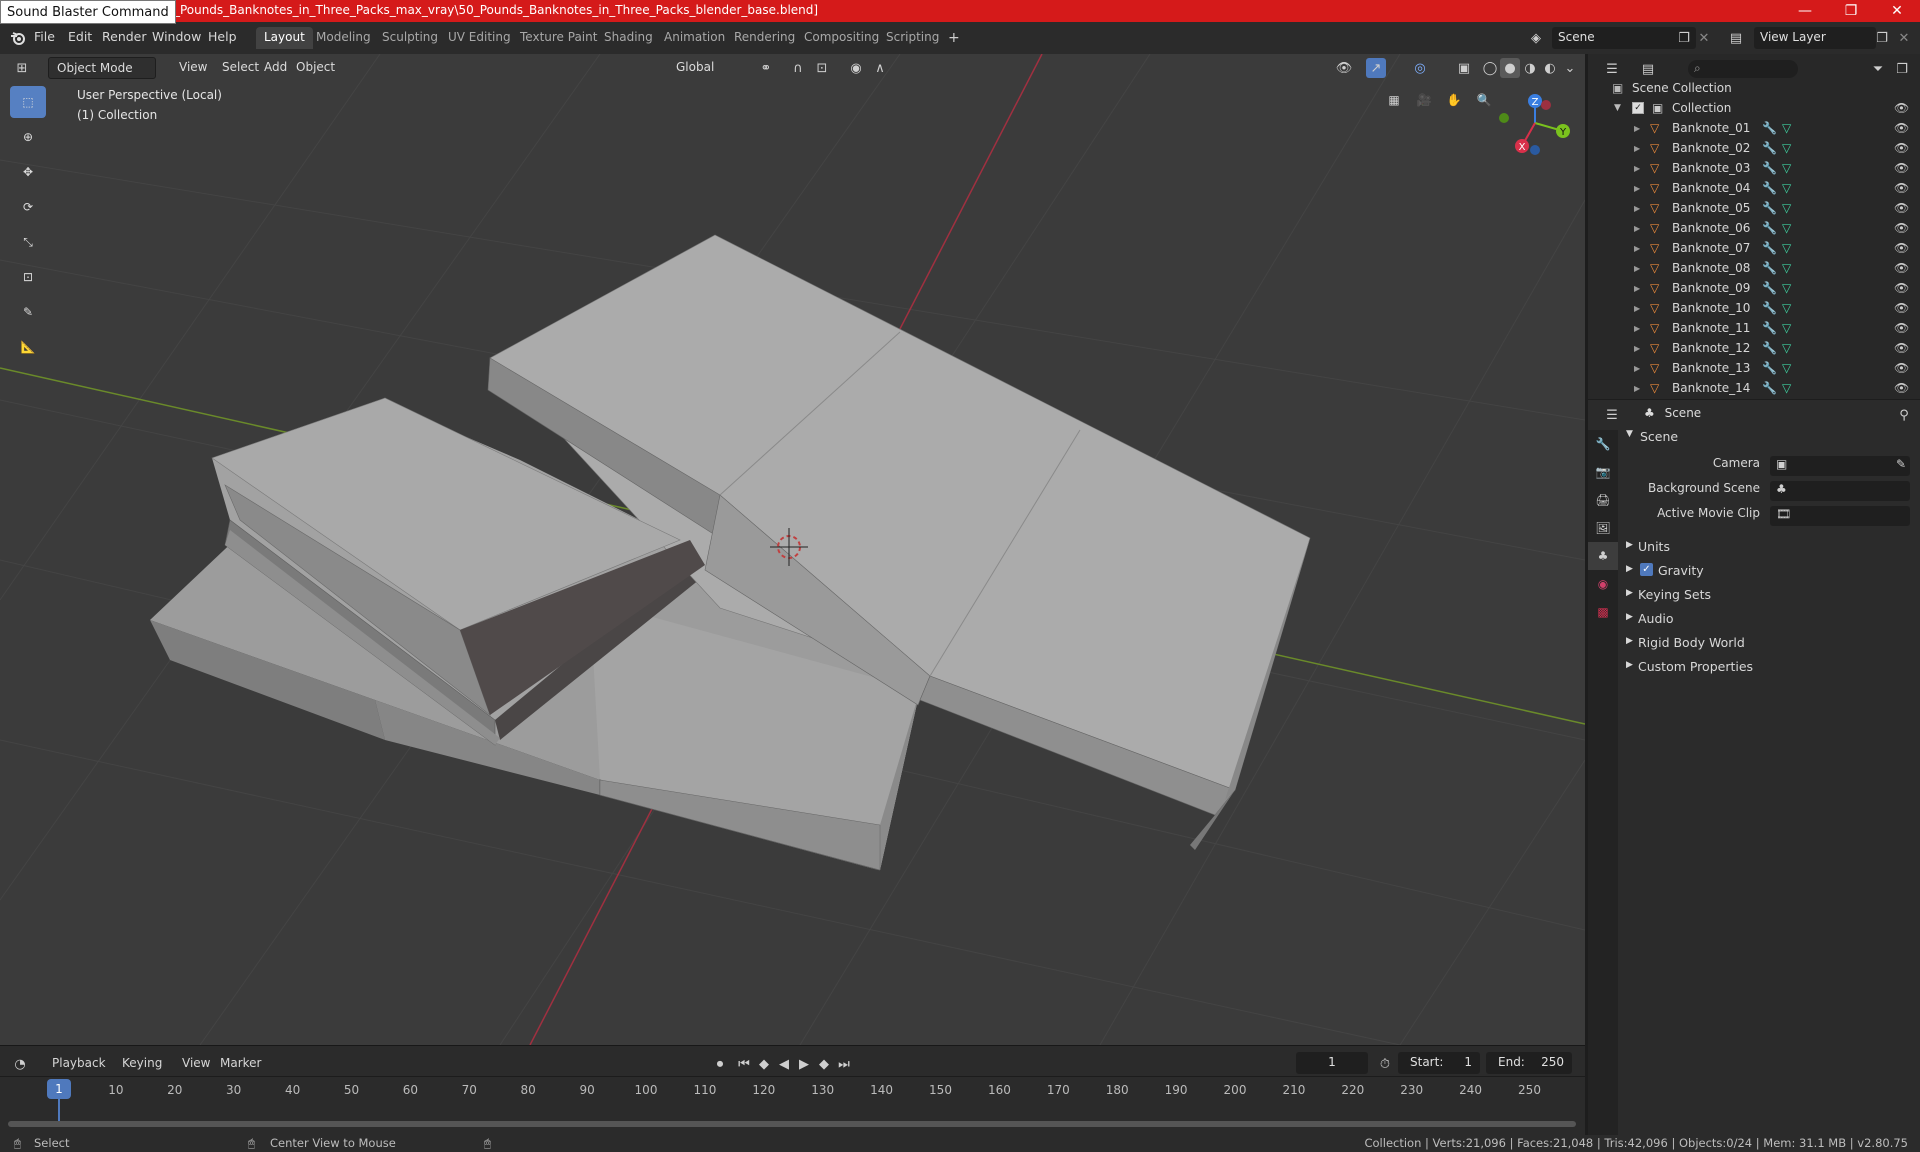 This screenshot has width=1920, height=1152. I want to click on tab-uv-editing: UV Editing, so click(479, 38).